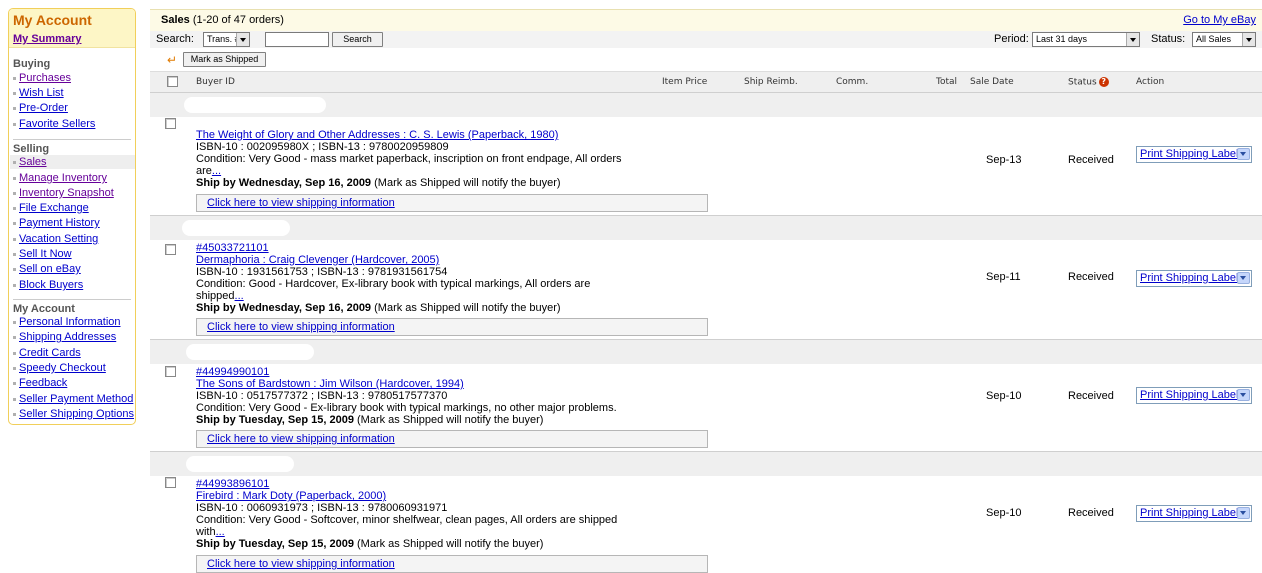 The image size is (1262, 573). I want to click on period-select: Last 31 days, so click(1086, 39).